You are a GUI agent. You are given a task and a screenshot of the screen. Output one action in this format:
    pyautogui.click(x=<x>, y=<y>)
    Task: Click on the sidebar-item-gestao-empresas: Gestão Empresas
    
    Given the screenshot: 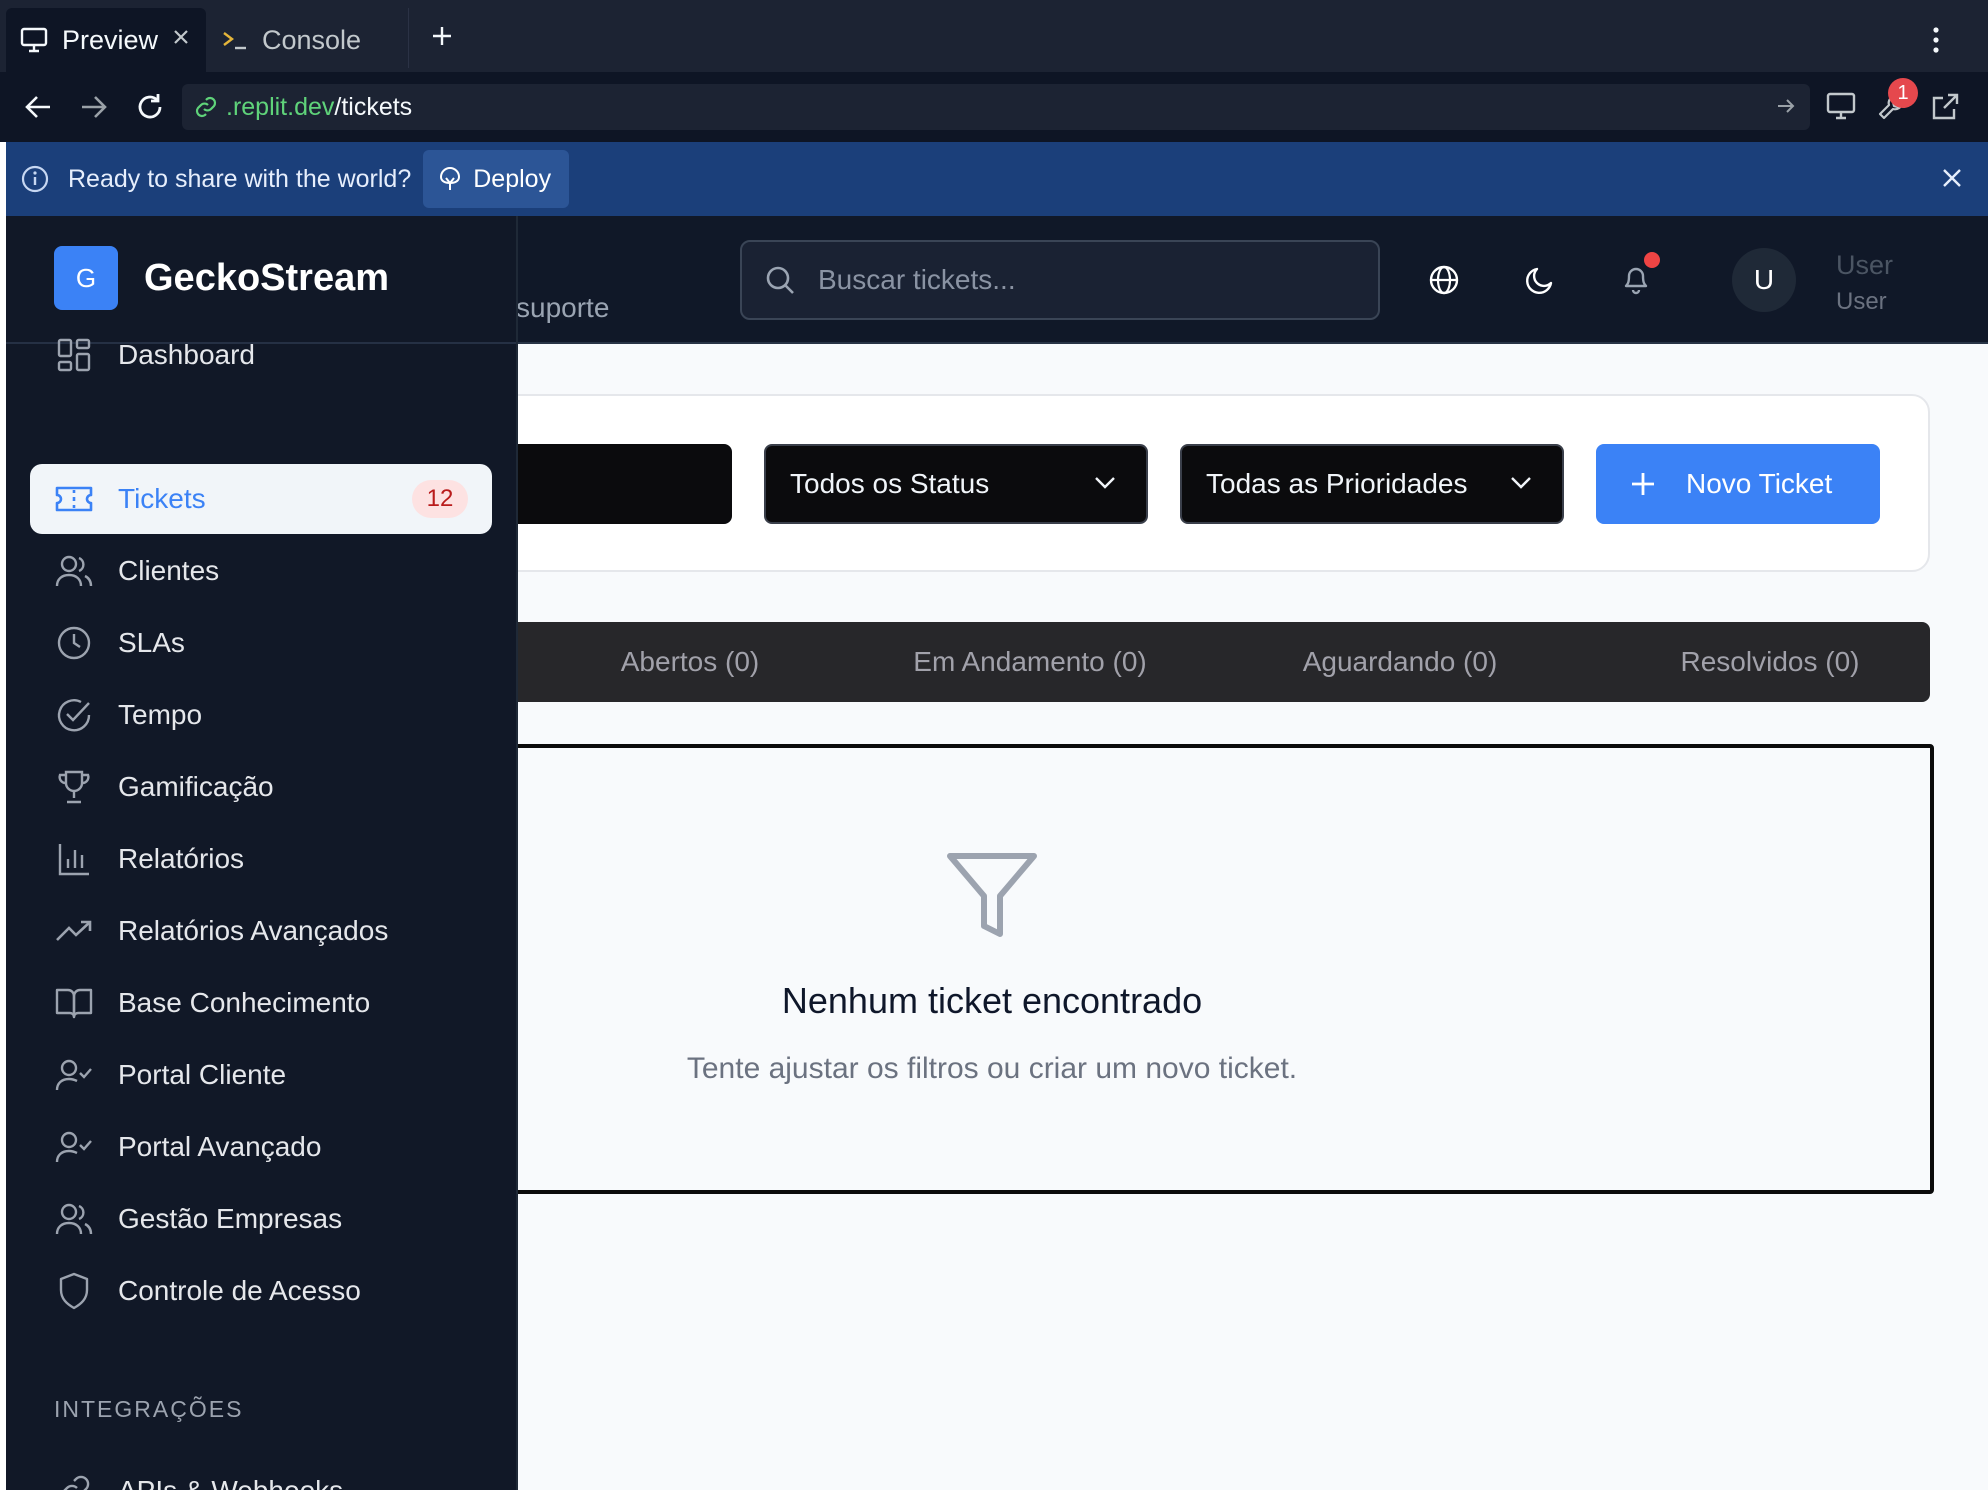 What is the action you would take?
    pyautogui.click(x=261, y=1219)
    